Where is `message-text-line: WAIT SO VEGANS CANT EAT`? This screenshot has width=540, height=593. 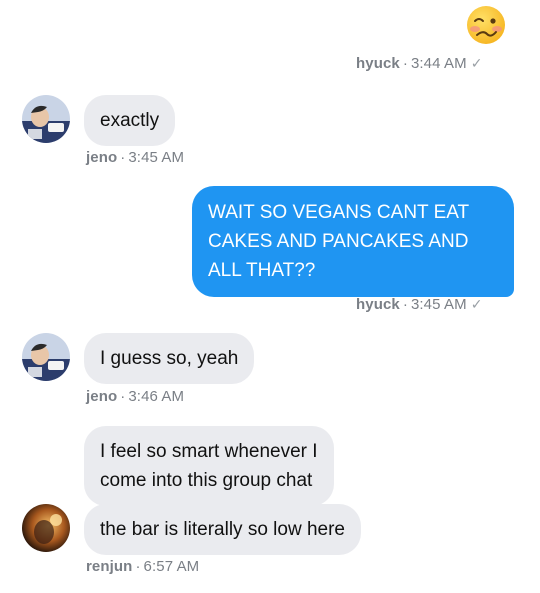
message-text-line: WAIT SO VEGANS CANT EAT is located at coordinates (339, 212).